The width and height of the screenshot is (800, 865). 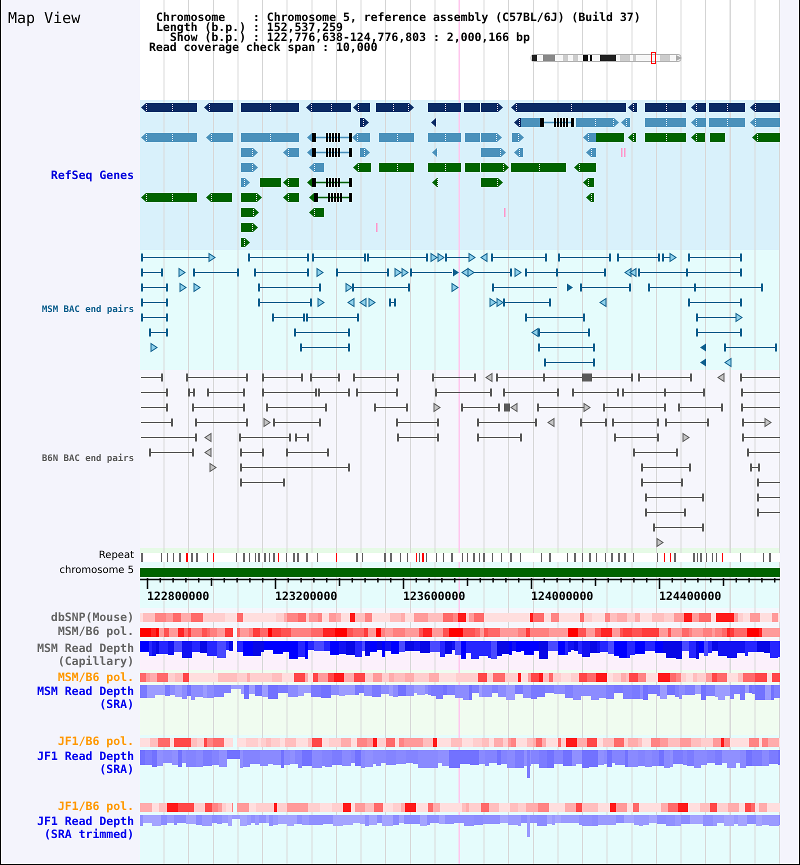 What do you see at coordinates (357, 47) in the screenshot?
I see `coverage-span-value: 10,000` at bounding box center [357, 47].